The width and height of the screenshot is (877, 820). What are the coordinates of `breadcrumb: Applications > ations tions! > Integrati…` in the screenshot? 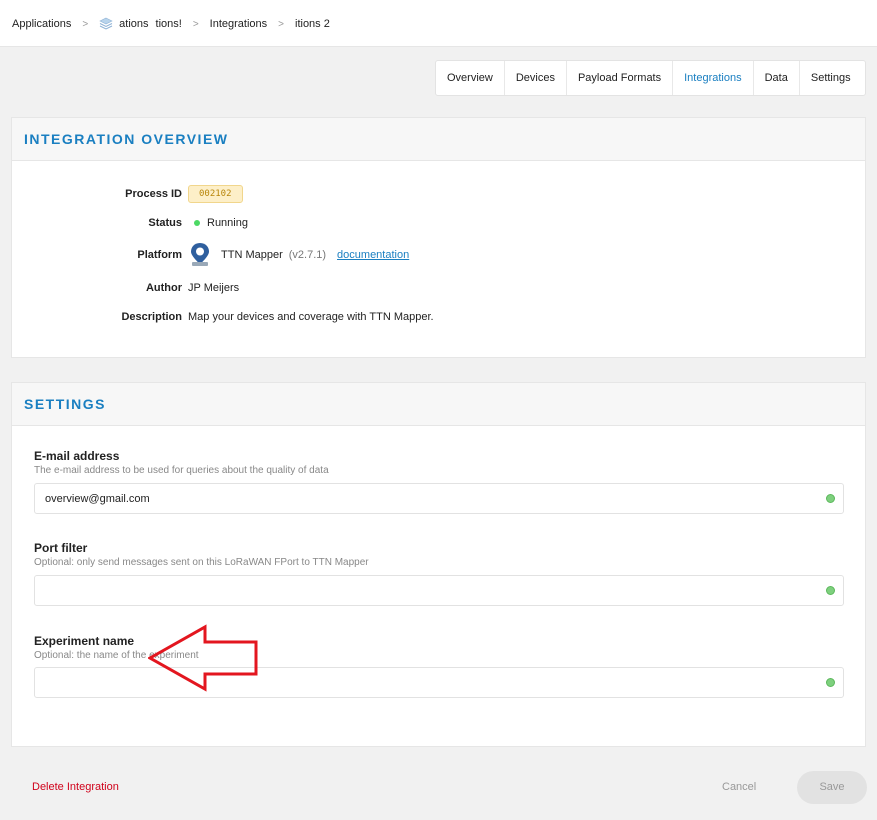 It's located at (171, 24).